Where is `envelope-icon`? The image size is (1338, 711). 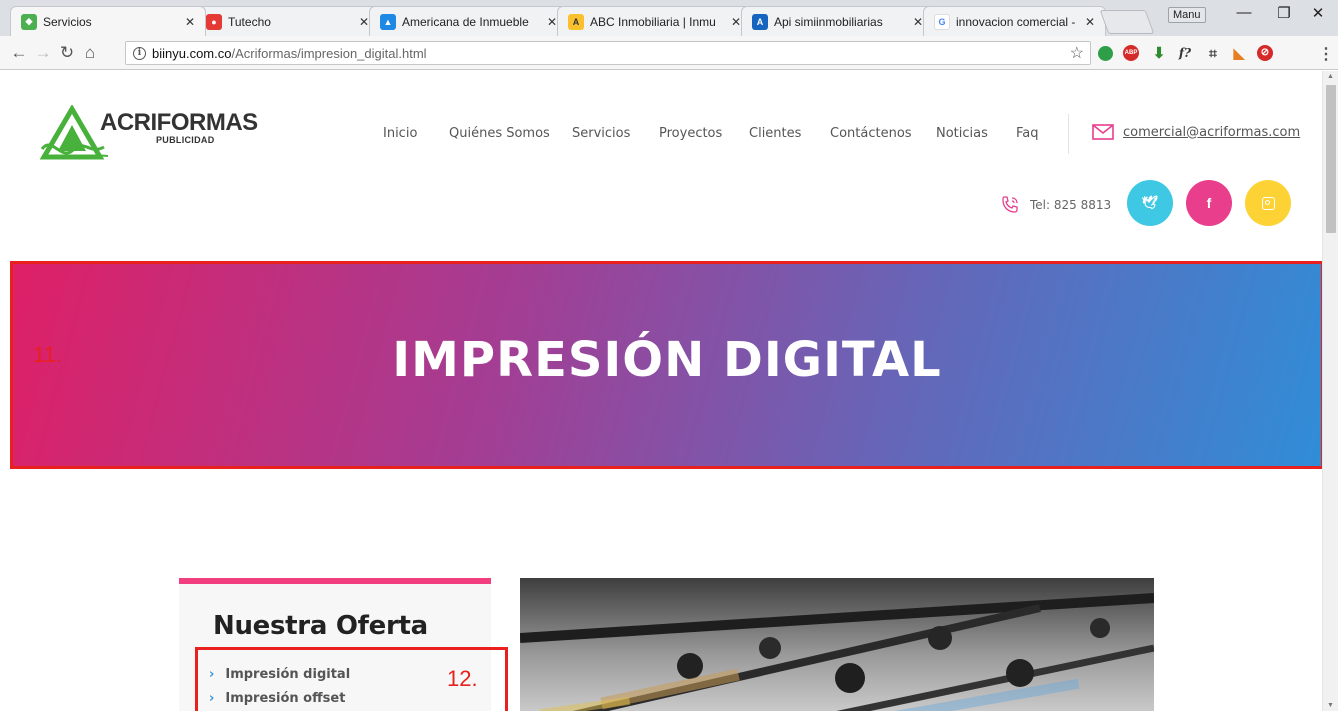
envelope-icon is located at coordinates (1103, 132).